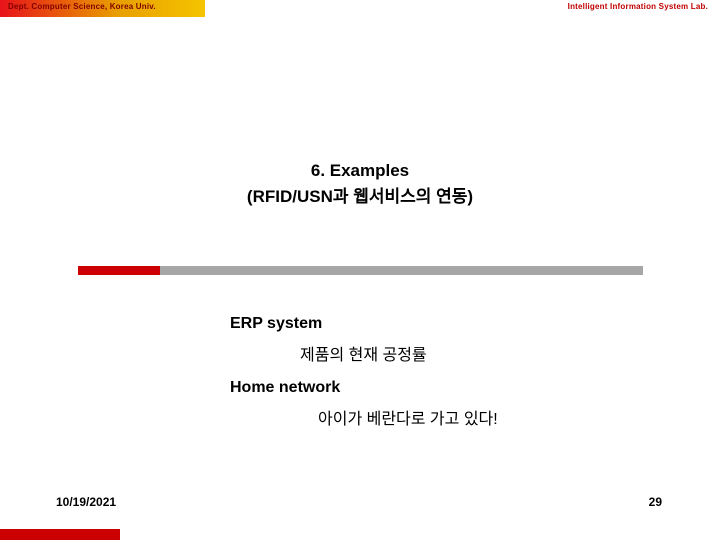  I want to click on footer-date: 10/19/2021, so click(86, 502).